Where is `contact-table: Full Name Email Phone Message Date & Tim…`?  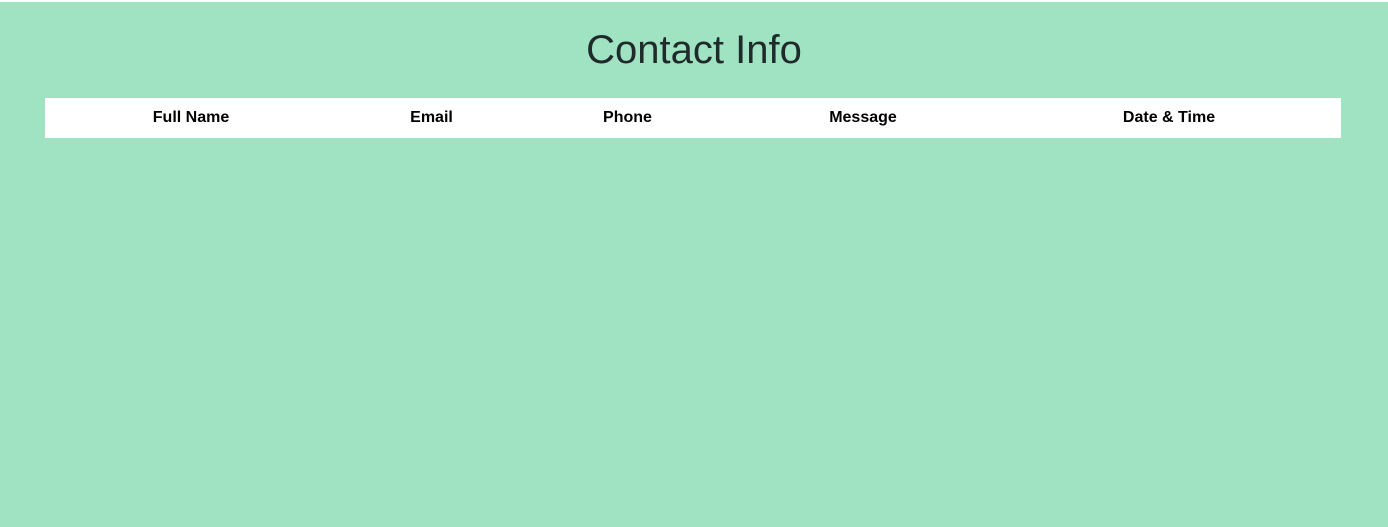 contact-table: Full Name Email Phone Message Date & Tim… is located at coordinates (693, 118).